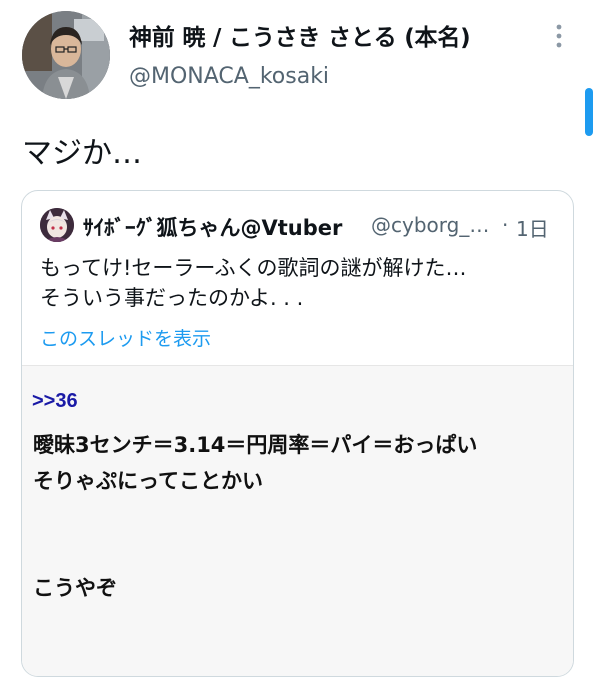  What do you see at coordinates (559, 37) in the screenshot?
I see `more-vertical-icon` at bounding box center [559, 37].